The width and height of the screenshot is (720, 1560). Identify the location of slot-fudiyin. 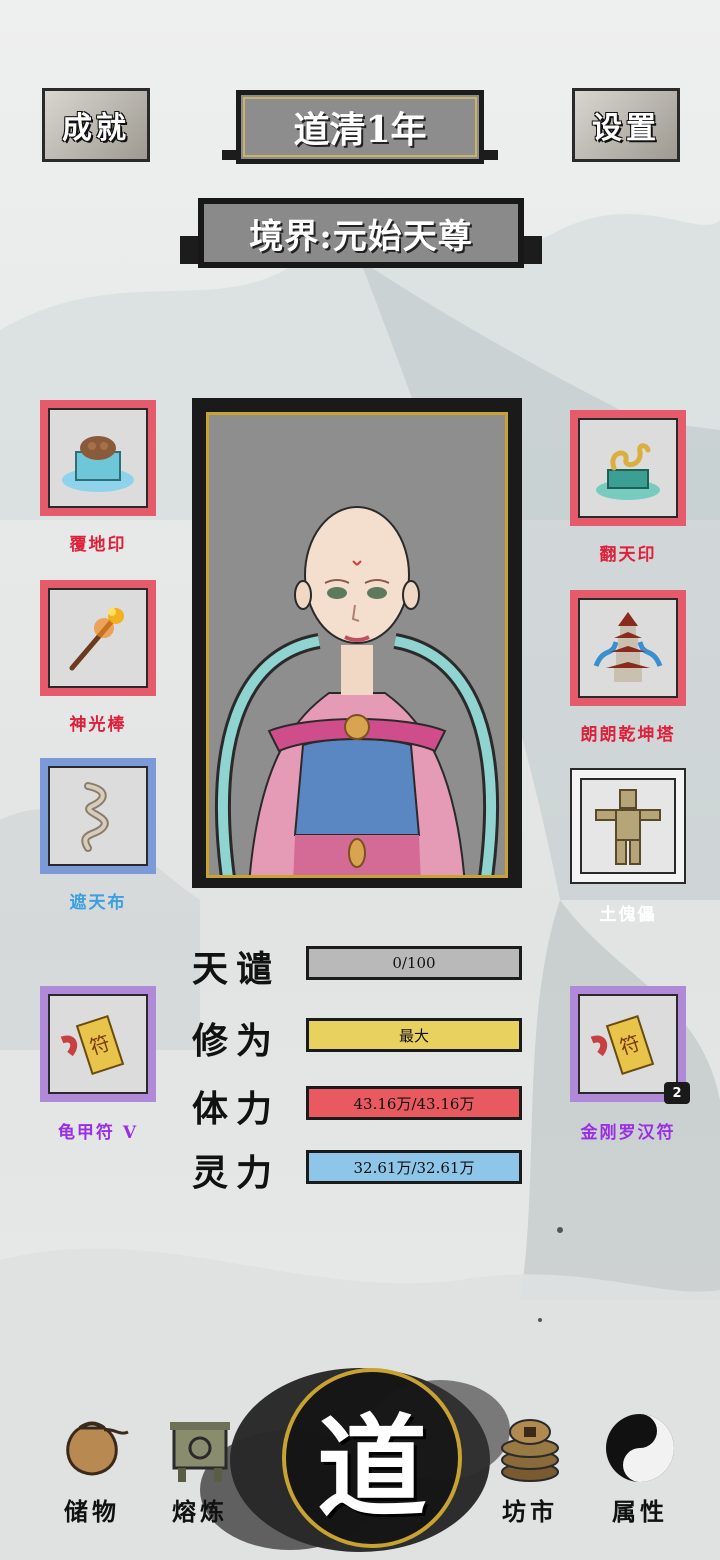
(98, 458).